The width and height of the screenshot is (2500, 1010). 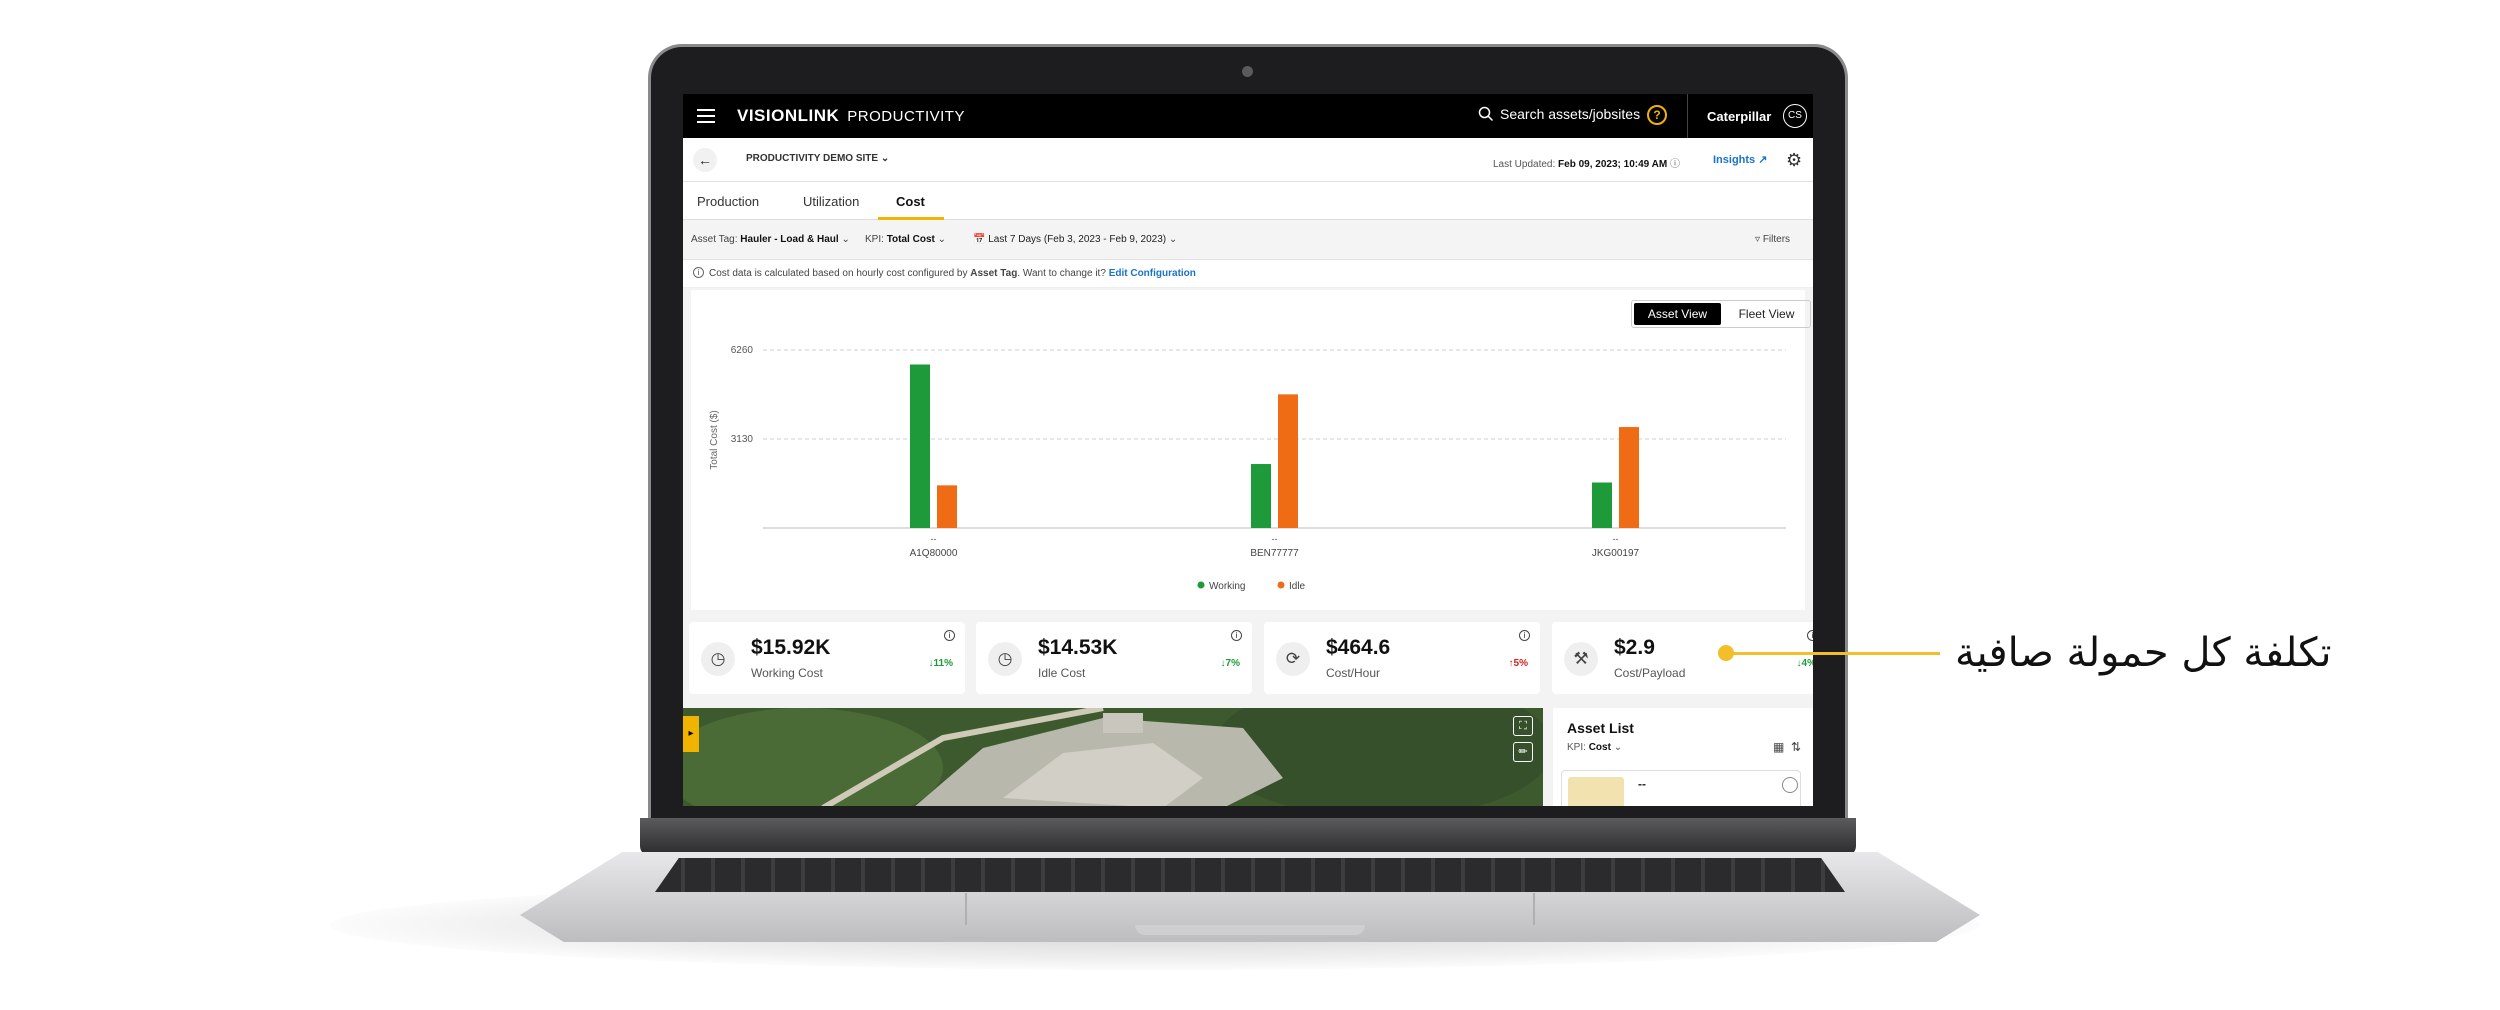 What do you see at coordinates (1634, 647) in the screenshot?
I see `kpi-value: $2.9` at bounding box center [1634, 647].